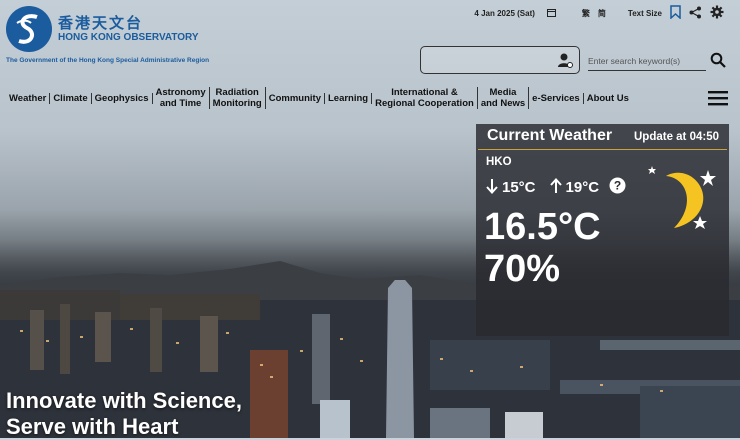 Image resolution: width=740 pixels, height=440 pixels. Describe the element at coordinates (608, 98) in the screenshot. I see `nav-about-us: About Us` at that location.